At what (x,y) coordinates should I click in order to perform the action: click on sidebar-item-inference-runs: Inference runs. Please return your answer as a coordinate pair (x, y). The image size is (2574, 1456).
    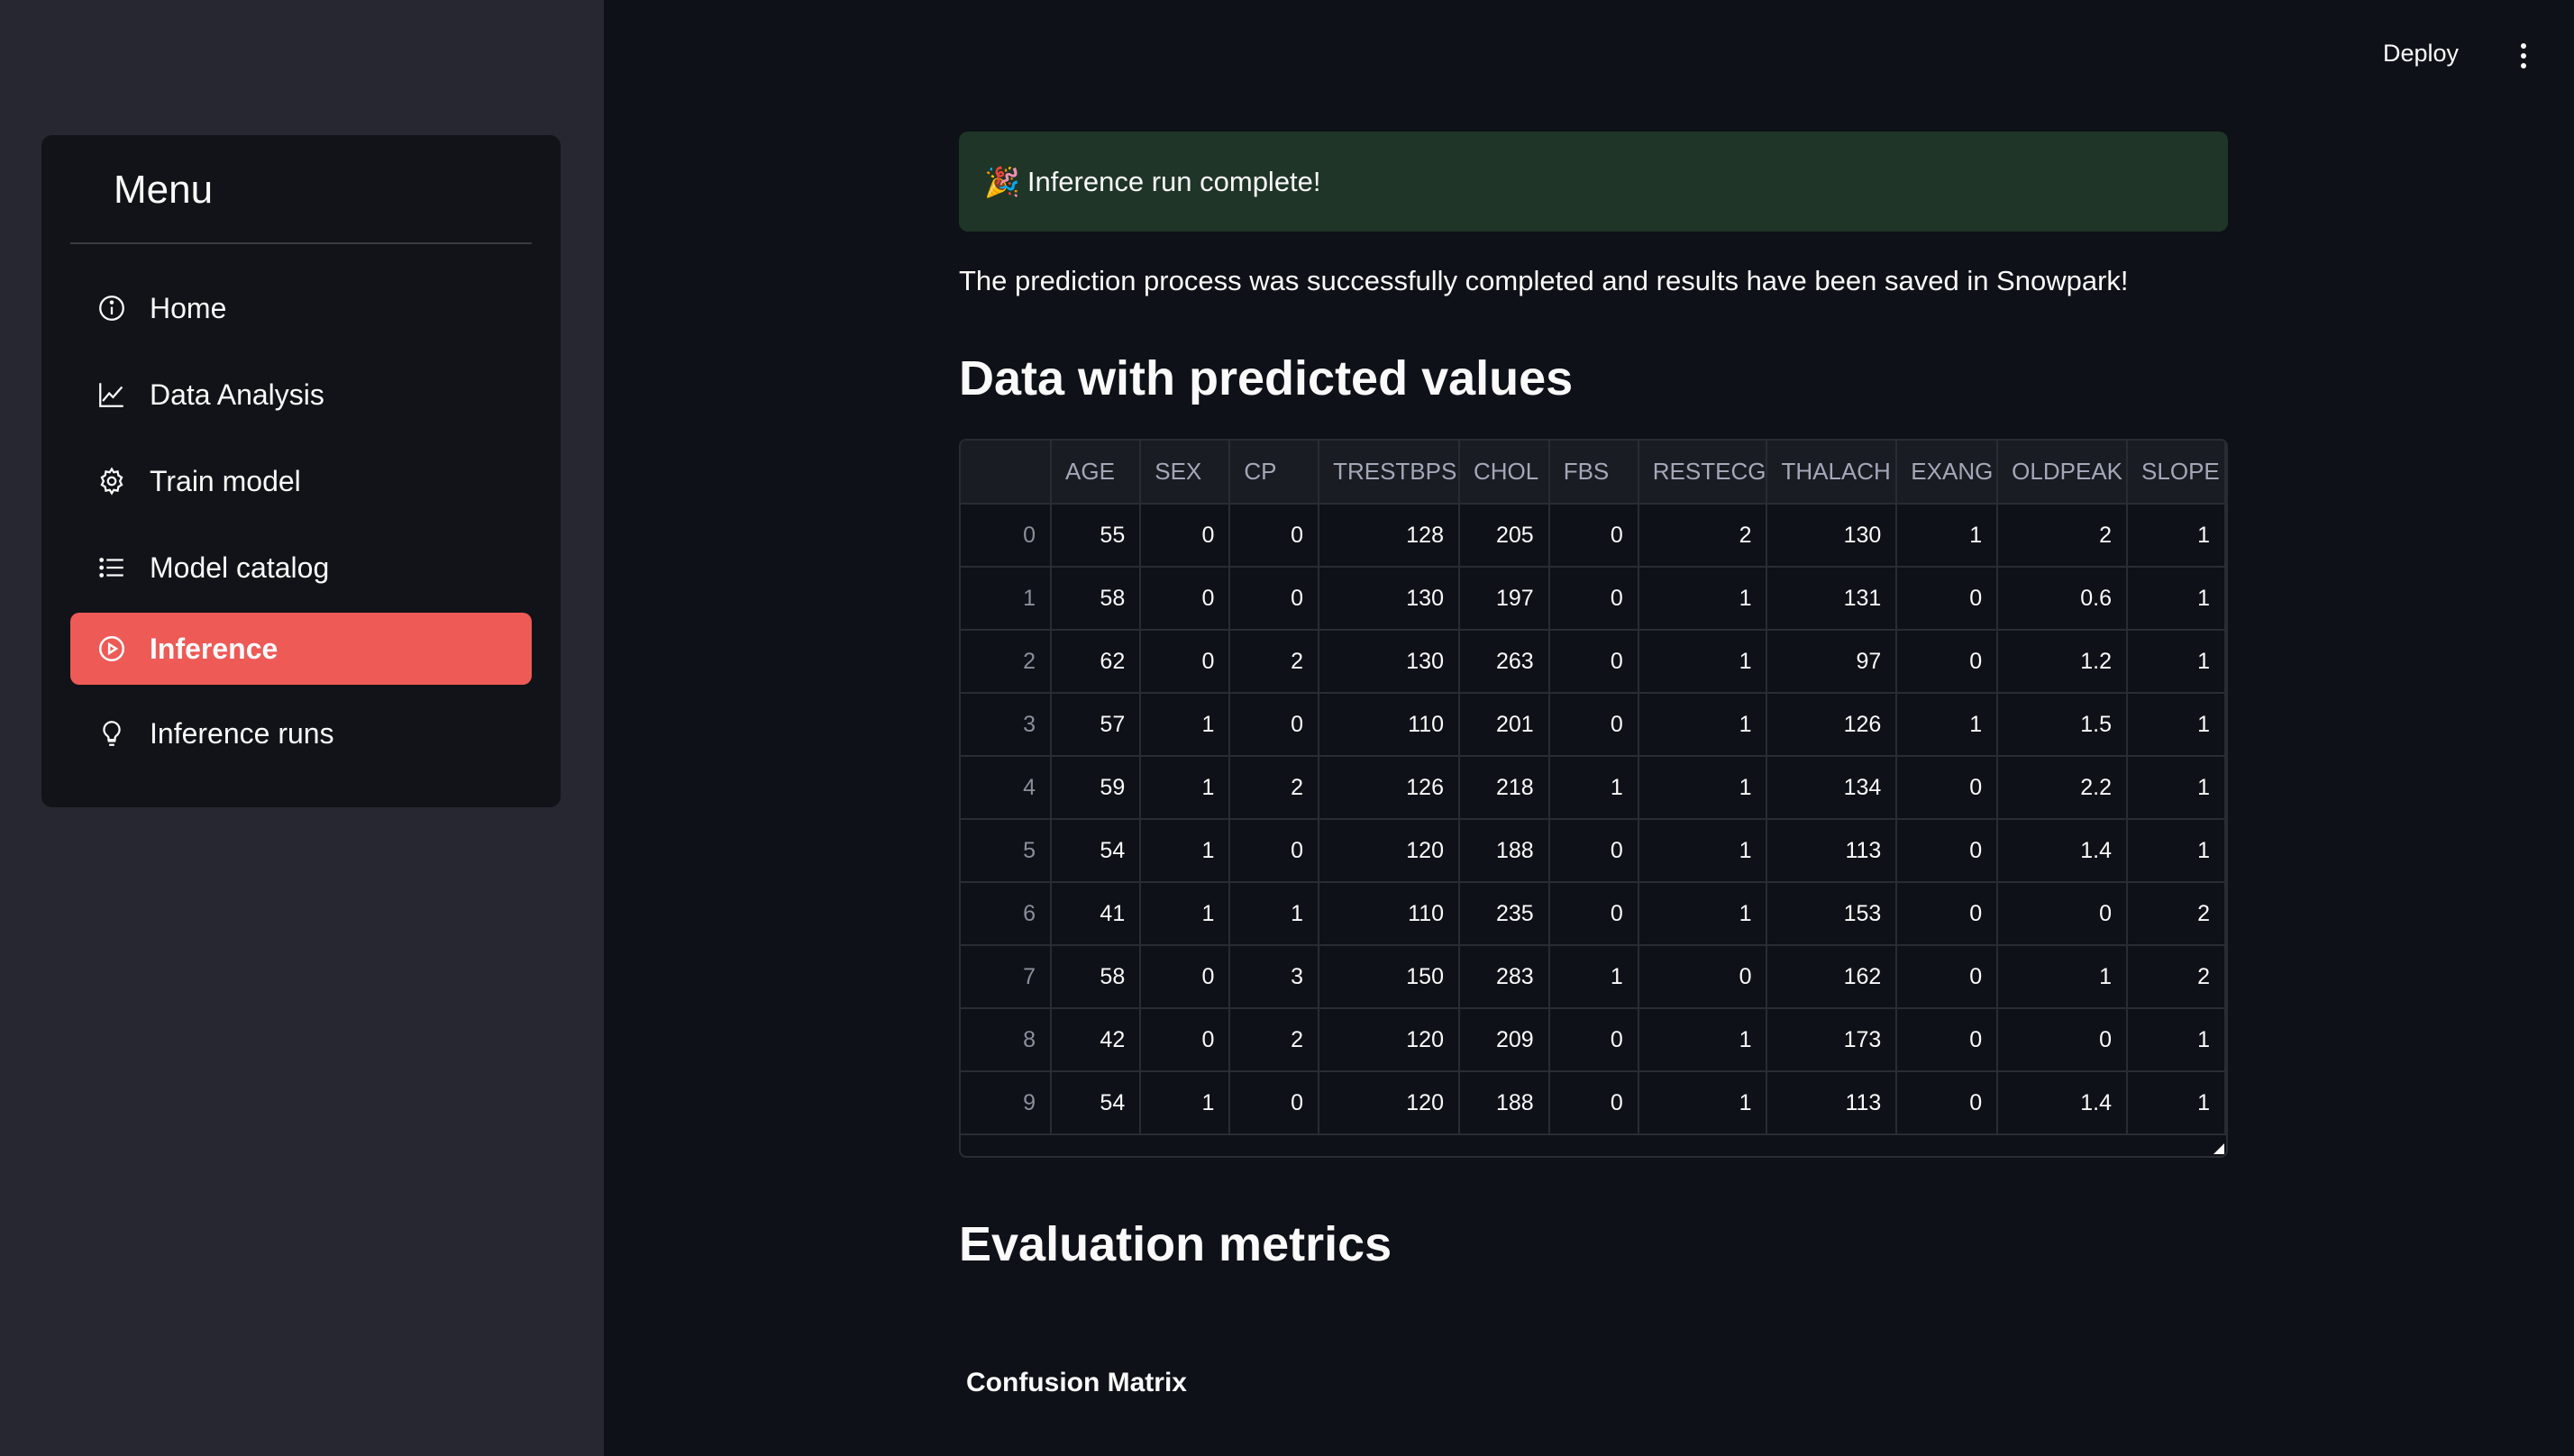
    Looking at the image, I should click on (301, 733).